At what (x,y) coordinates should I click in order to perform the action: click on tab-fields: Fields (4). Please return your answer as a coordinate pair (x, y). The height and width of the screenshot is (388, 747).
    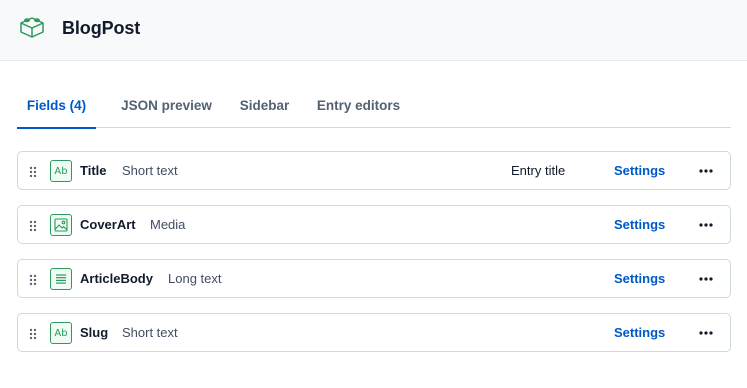
    Looking at the image, I should click on (56, 106).